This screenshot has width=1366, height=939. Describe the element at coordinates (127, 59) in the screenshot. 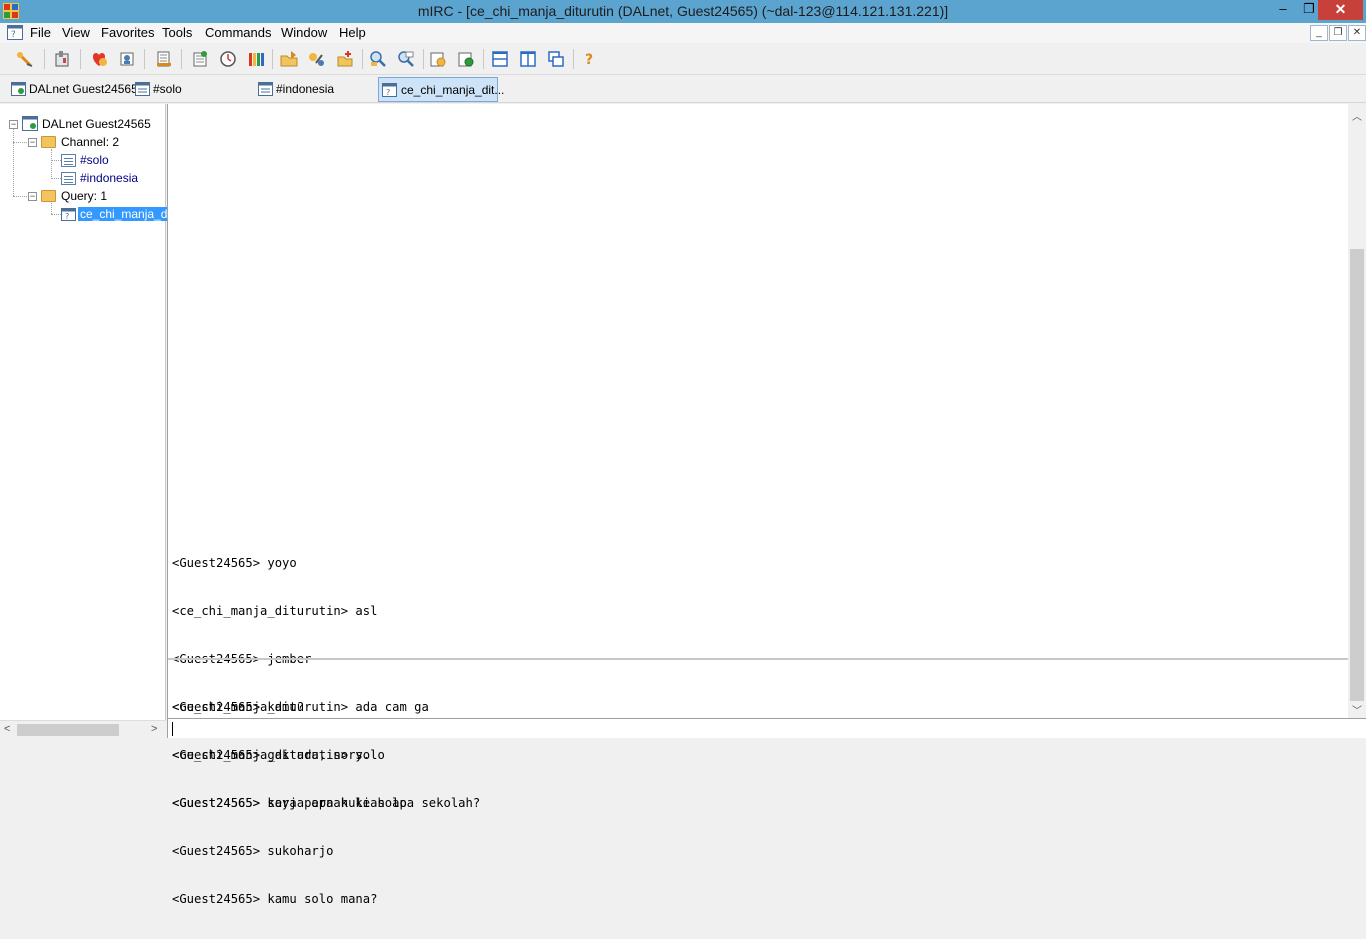

I see `address-book-icon` at that location.